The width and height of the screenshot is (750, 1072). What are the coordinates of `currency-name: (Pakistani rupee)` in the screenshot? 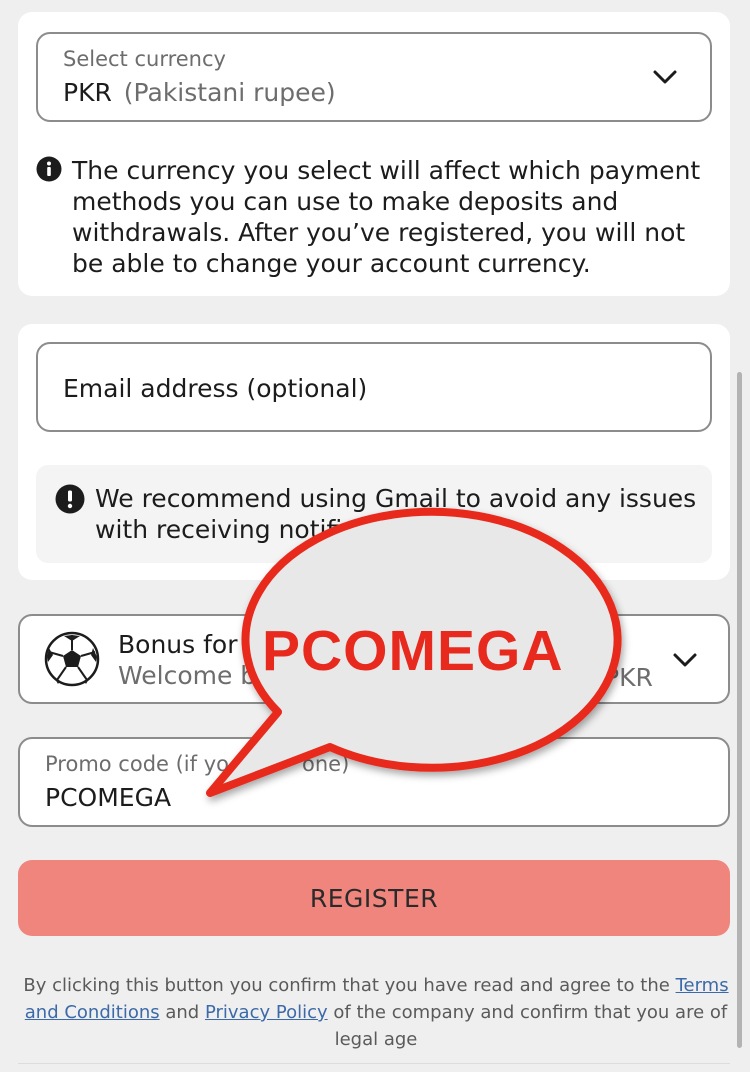 It's located at (229, 92).